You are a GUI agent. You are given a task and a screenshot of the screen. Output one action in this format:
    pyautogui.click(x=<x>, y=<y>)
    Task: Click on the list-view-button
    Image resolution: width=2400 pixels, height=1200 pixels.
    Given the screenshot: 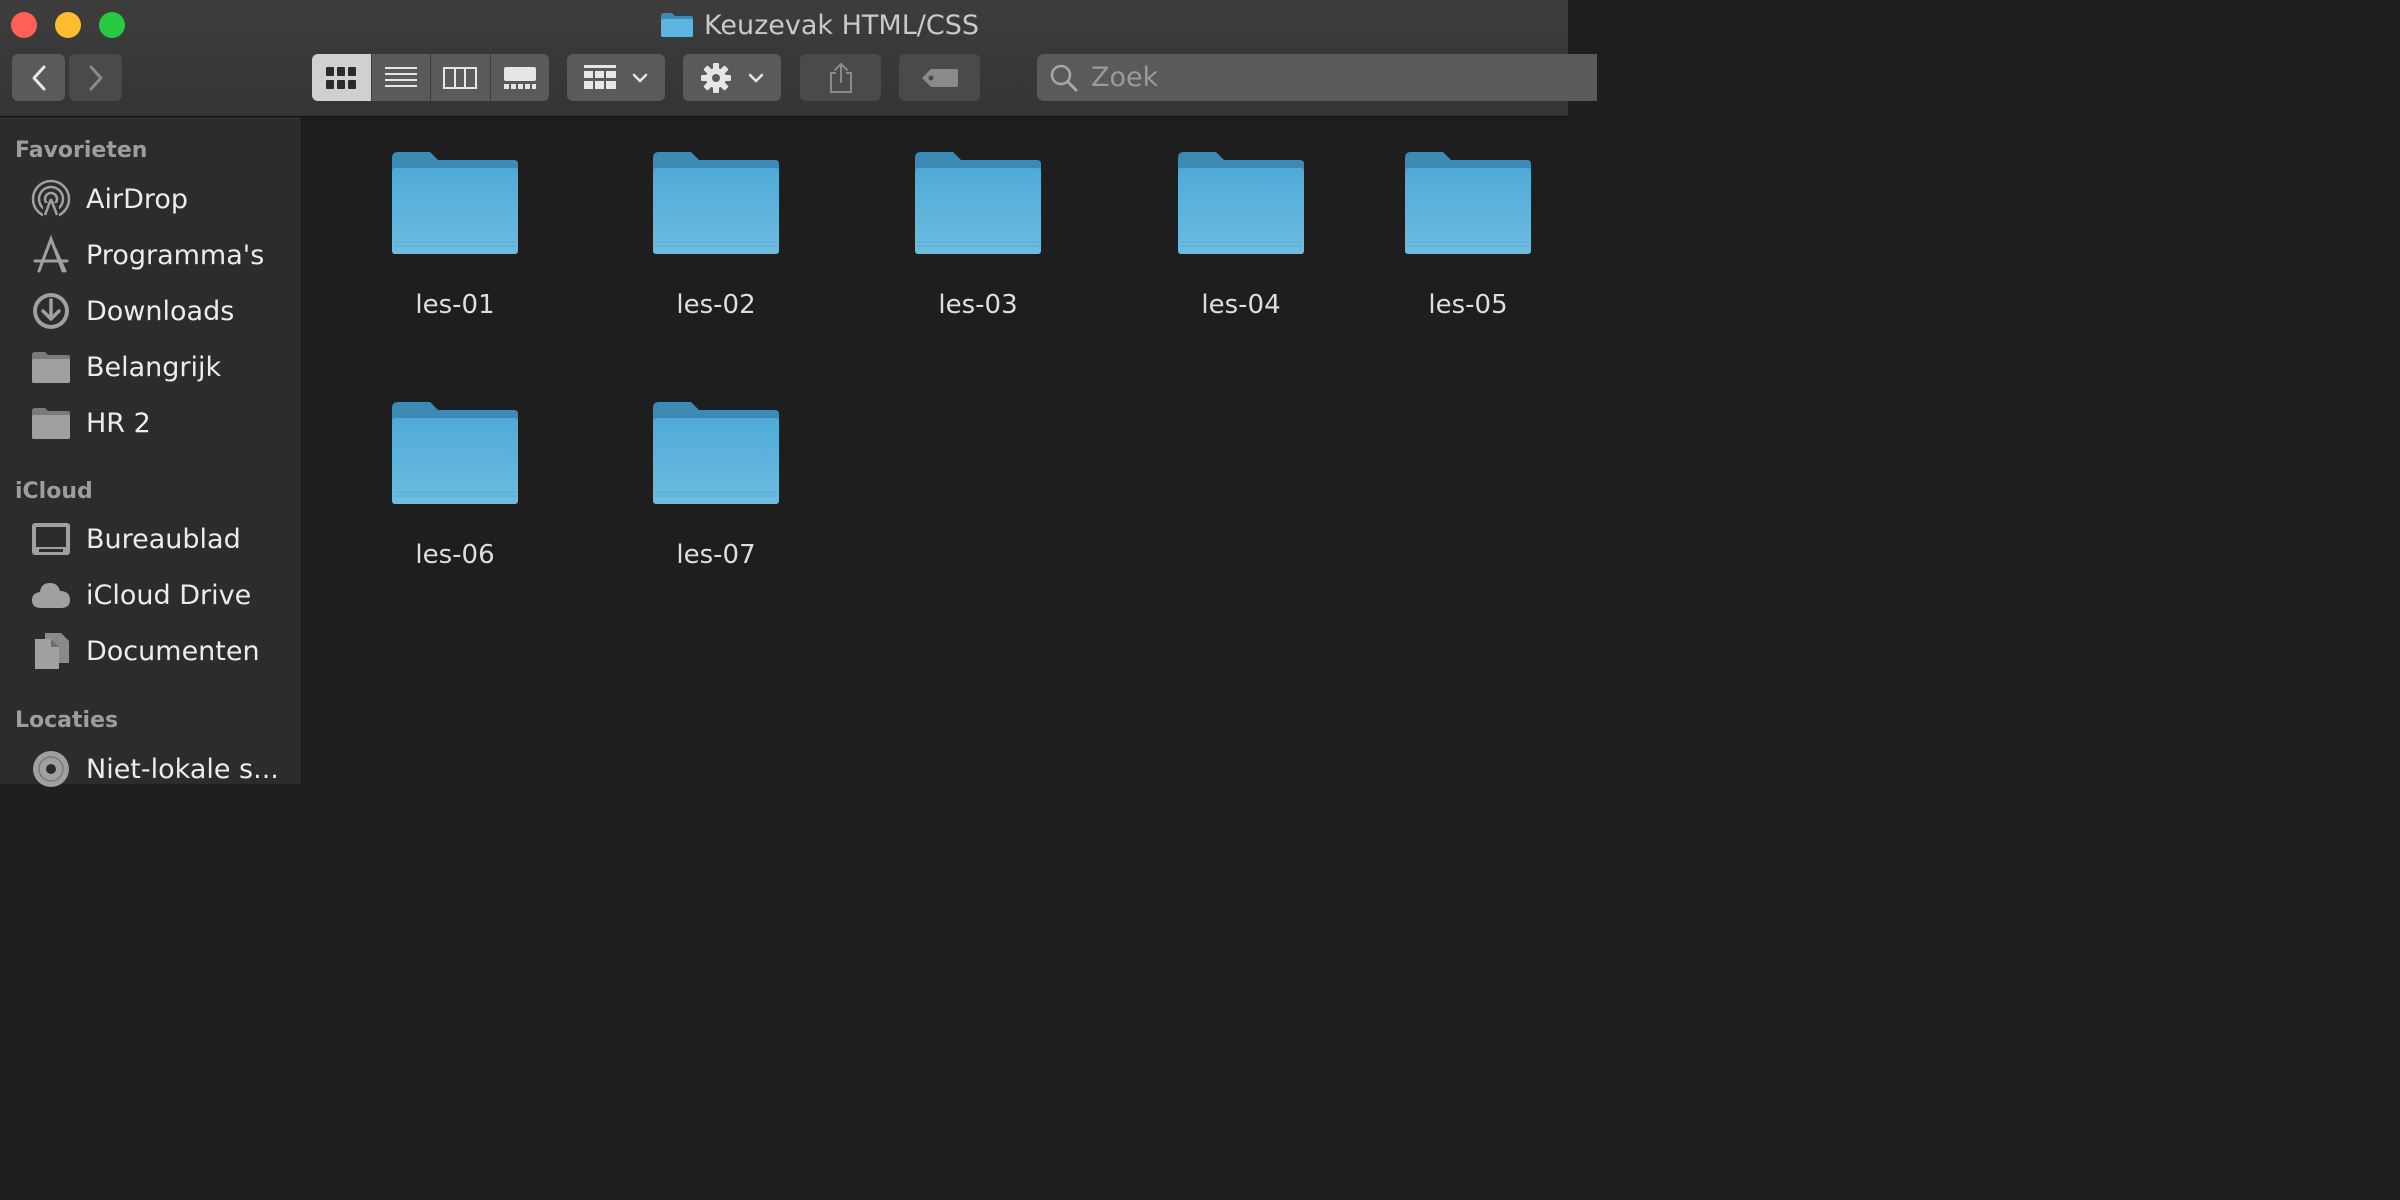 What is the action you would take?
    pyautogui.click(x=401, y=77)
    